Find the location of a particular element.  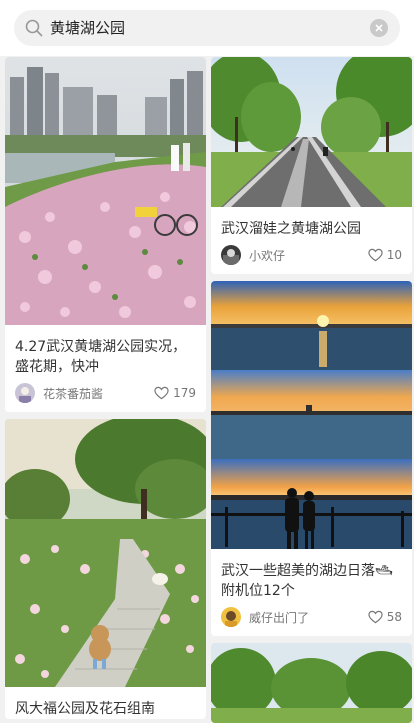

note-title-line: 4.27武汉黄塘湖公园实况， is located at coordinates (101, 347).